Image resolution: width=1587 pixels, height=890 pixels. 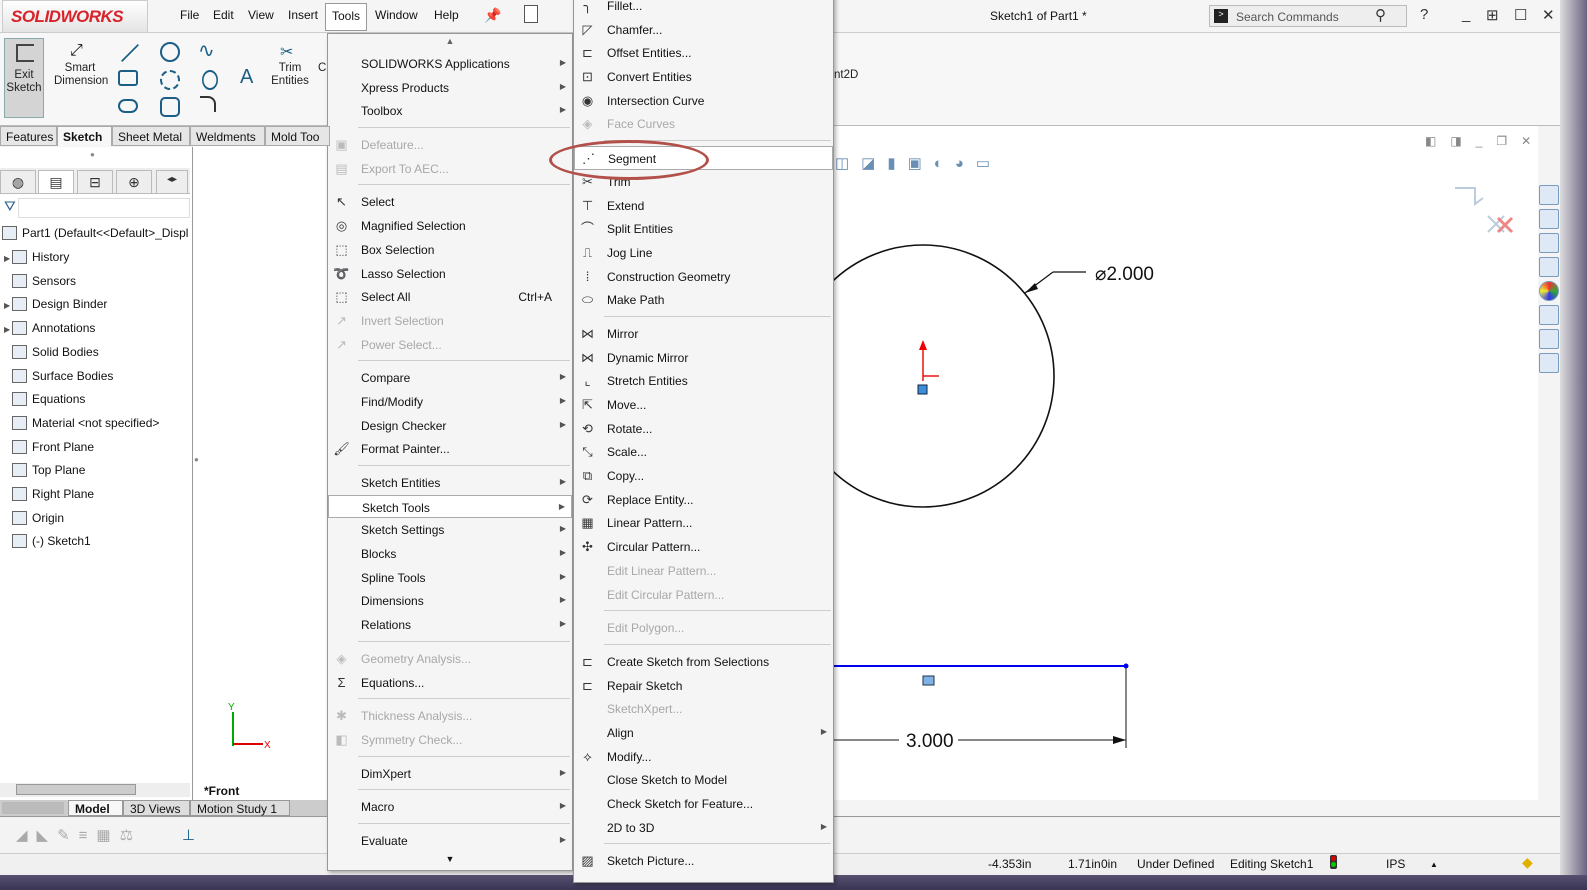 I want to click on bottom-tab-motion-study-1: Motion Study 1, so click(x=240, y=808).